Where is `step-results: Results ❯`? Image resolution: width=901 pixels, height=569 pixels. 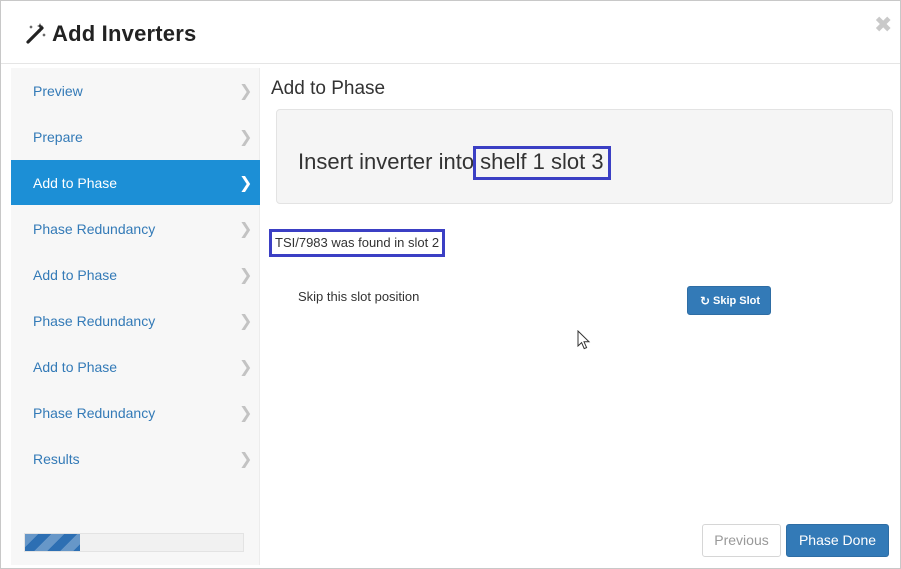 step-results: Results ❯ is located at coordinates (135, 458).